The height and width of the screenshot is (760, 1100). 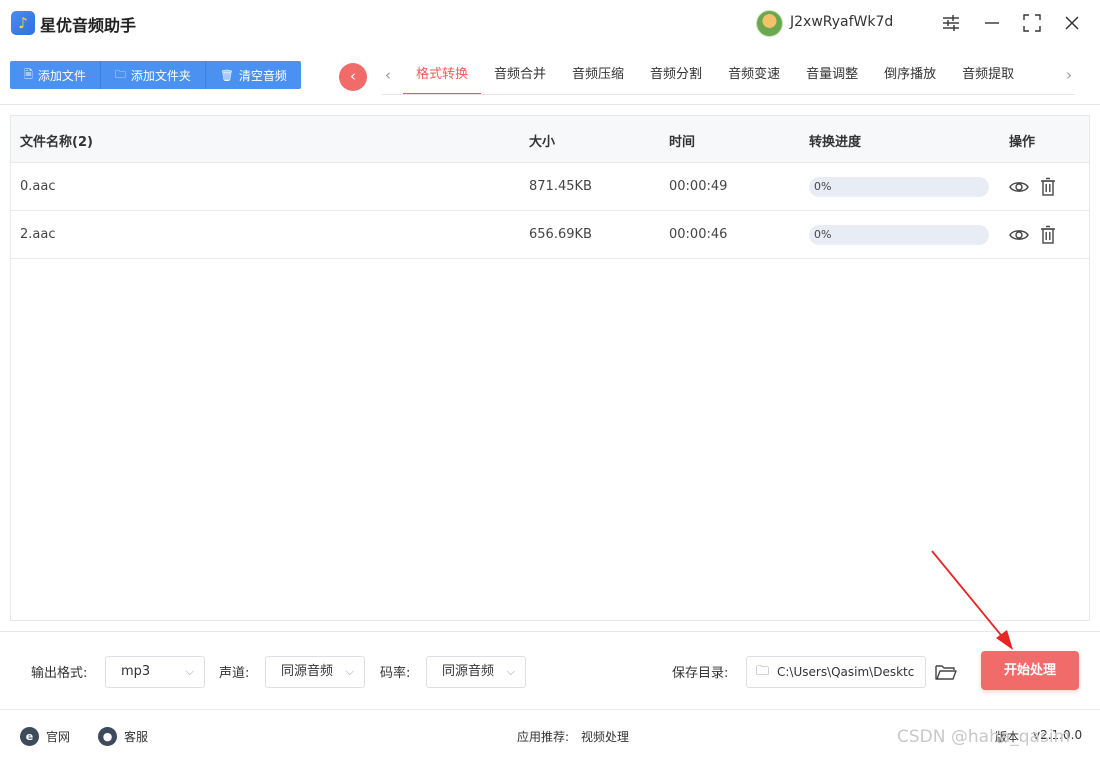 I want to click on tab-format-convert: 格式转换, so click(x=442, y=78).